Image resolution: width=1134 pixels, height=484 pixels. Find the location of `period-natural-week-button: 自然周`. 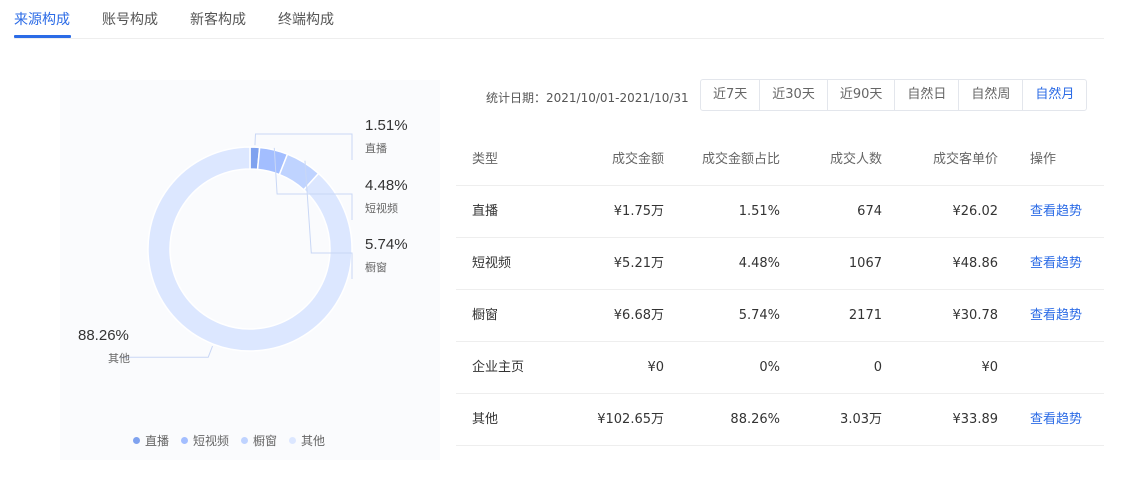

period-natural-week-button: 自然周 is located at coordinates (991, 95).